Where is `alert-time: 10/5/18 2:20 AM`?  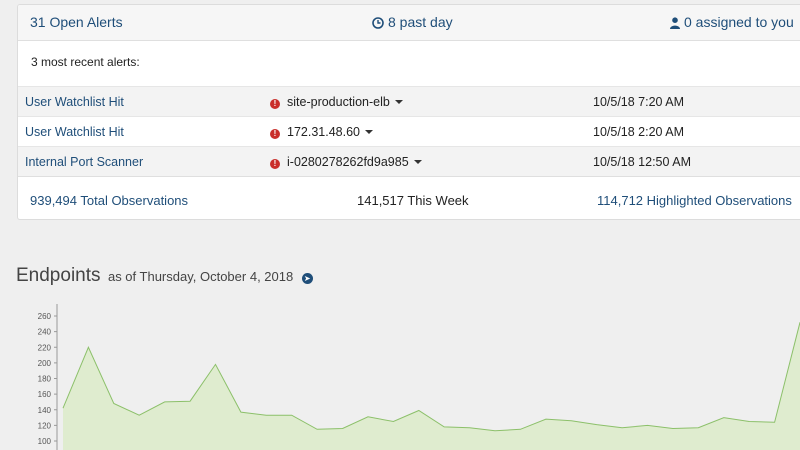 alert-time: 10/5/18 2:20 AM is located at coordinates (639, 132).